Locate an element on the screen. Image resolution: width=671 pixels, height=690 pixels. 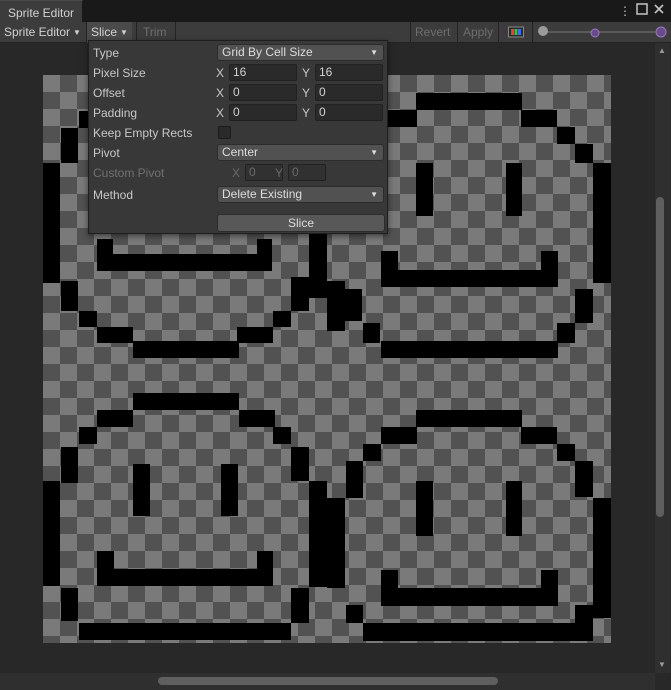
pixel-size-y-axis-label: Y is located at coordinates (306, 73).